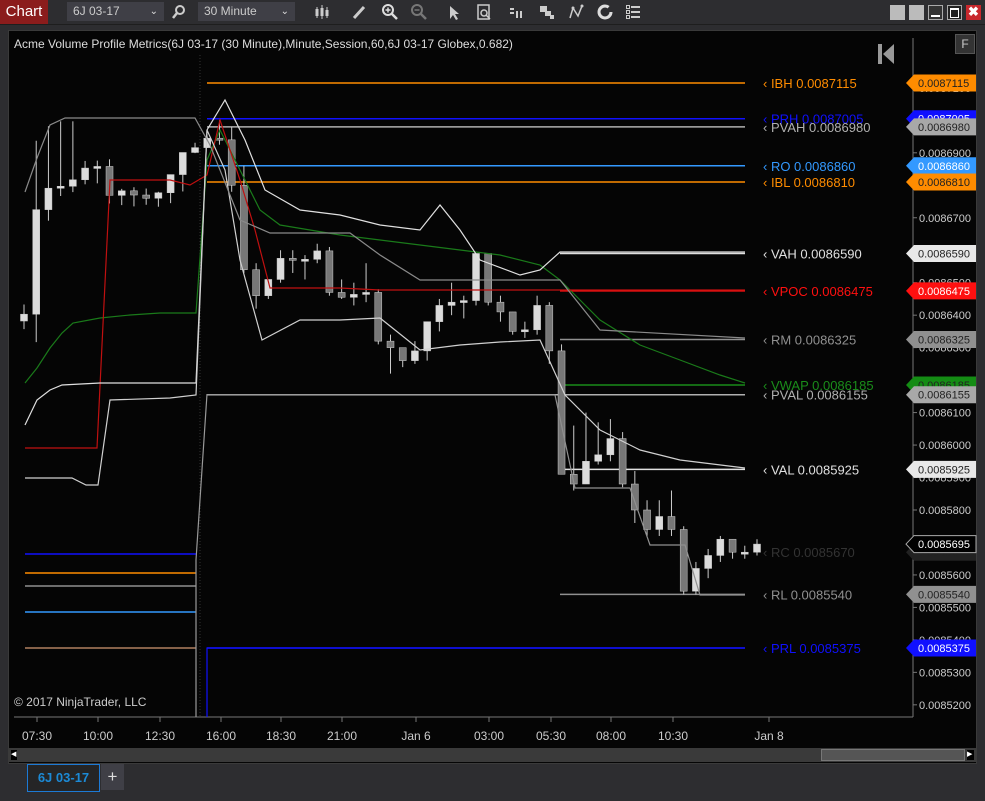 This screenshot has width=985, height=801. Describe the element at coordinates (551, 736) in the screenshot. I see `x-tick-label: 05:30` at that location.